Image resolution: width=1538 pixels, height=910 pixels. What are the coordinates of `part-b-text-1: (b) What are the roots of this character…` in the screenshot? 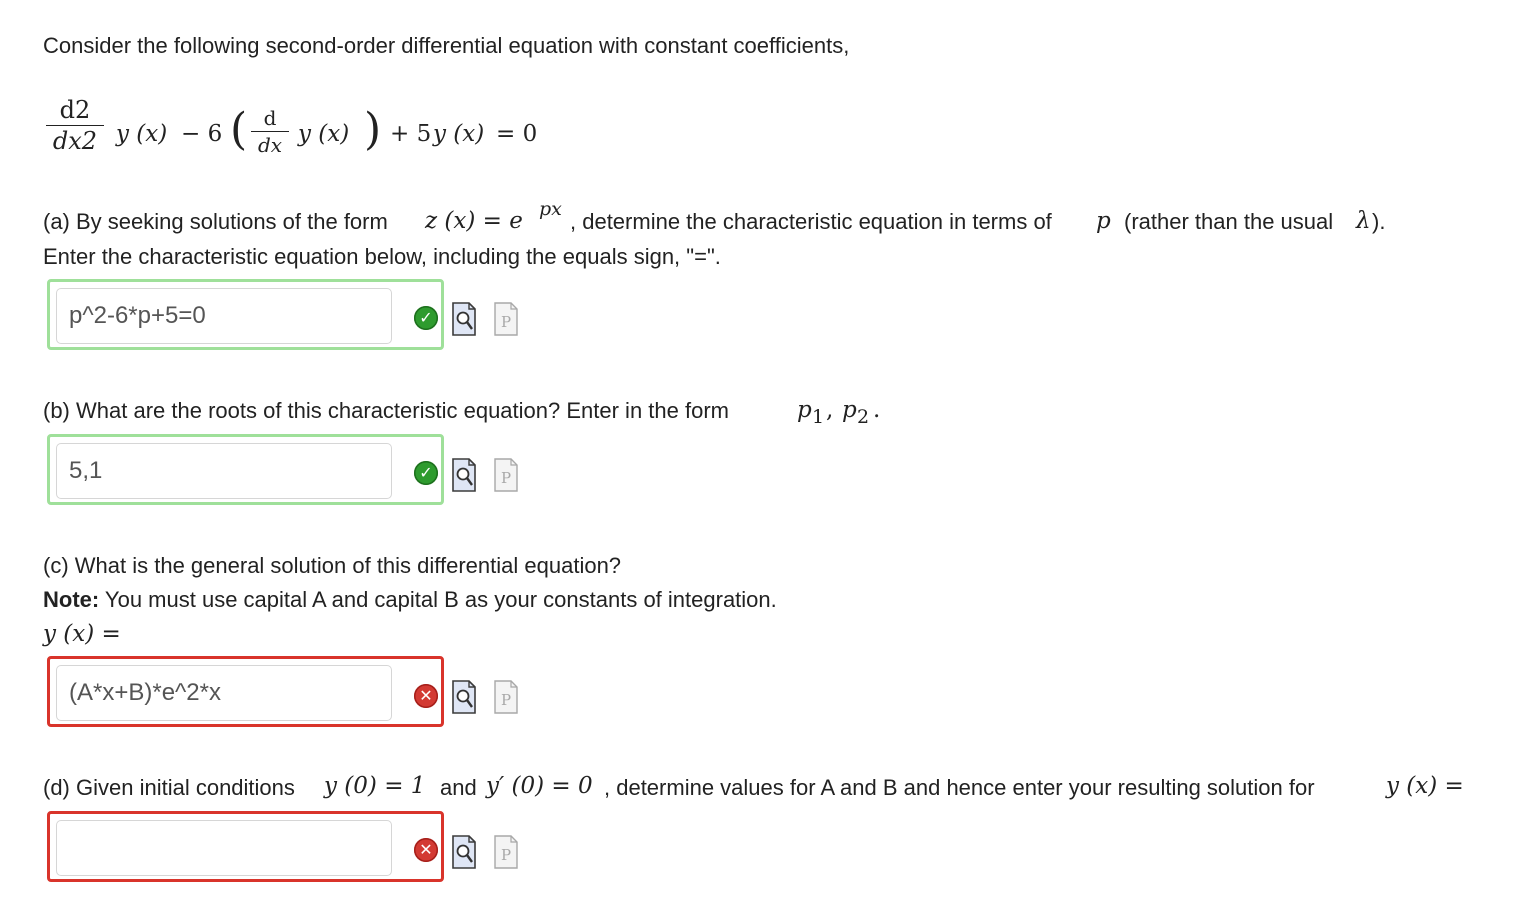 It's located at (386, 410).